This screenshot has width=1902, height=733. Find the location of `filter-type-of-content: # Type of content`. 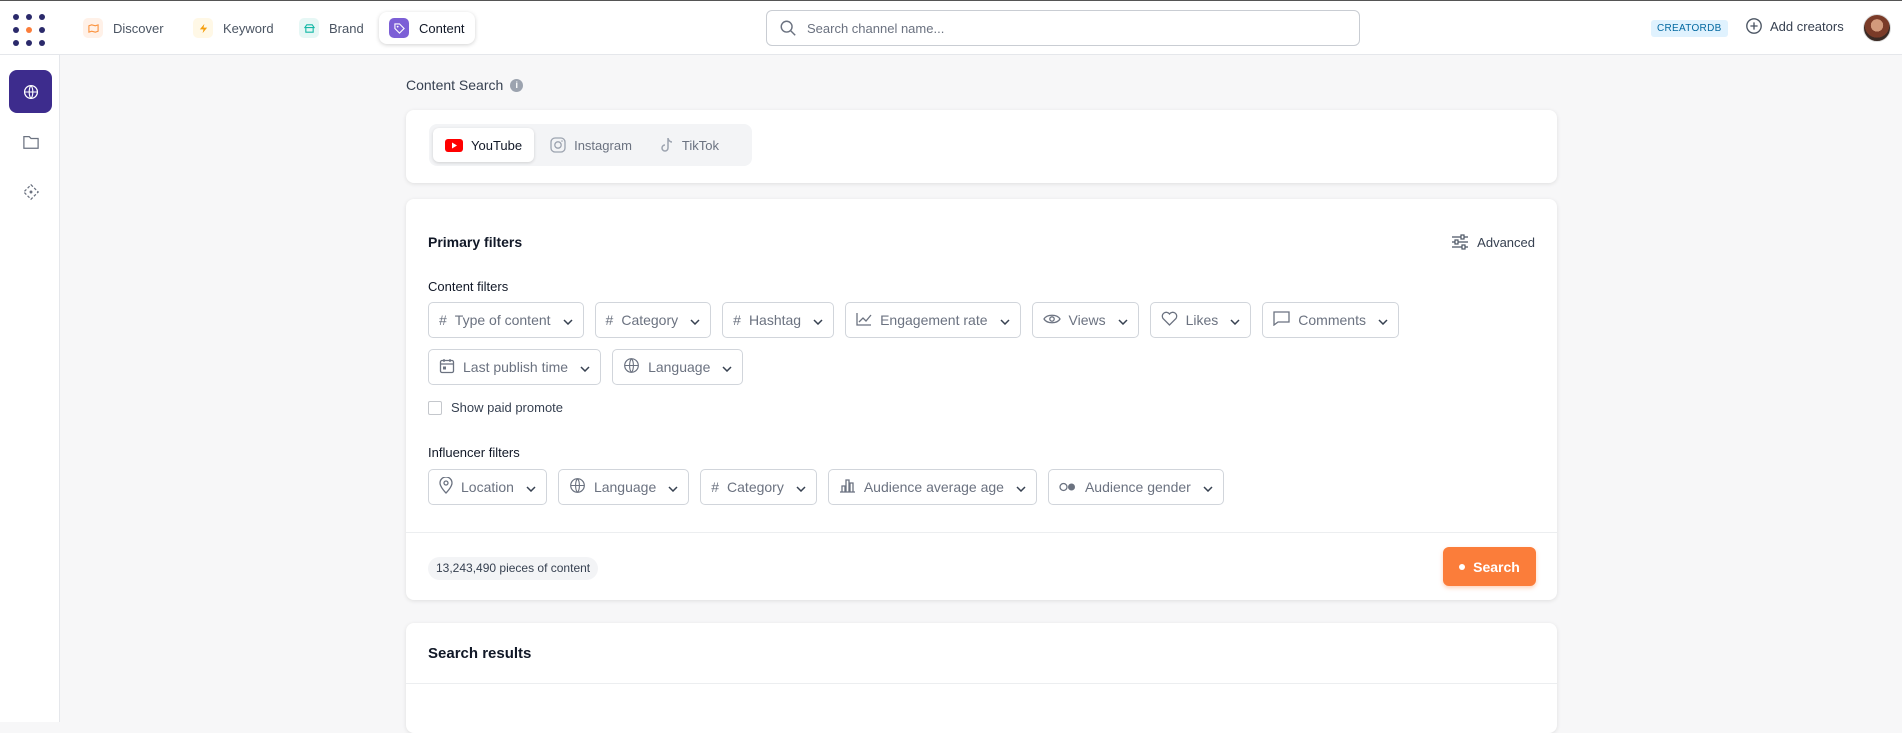

filter-type-of-content: # Type of content is located at coordinates (506, 320).